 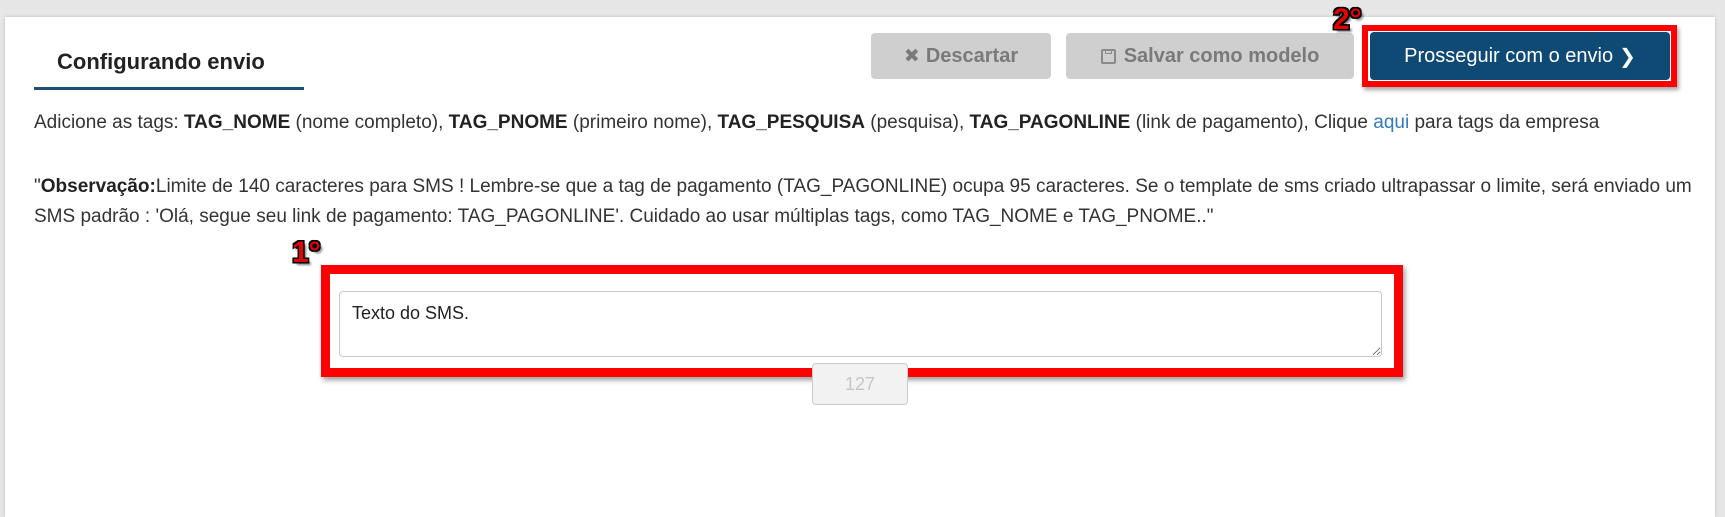 I want to click on tag-pnome-desc: (primeiro nome),, so click(x=642, y=122).